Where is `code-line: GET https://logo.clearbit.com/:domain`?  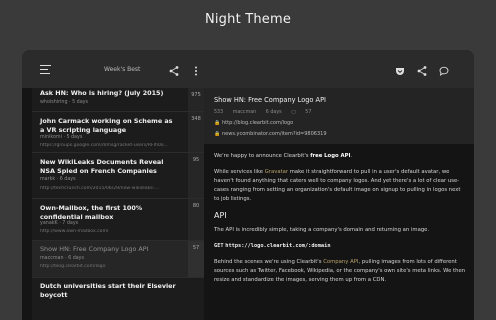
code-line: GET https://logo.clearbit.com/:domain is located at coordinates (340, 246).